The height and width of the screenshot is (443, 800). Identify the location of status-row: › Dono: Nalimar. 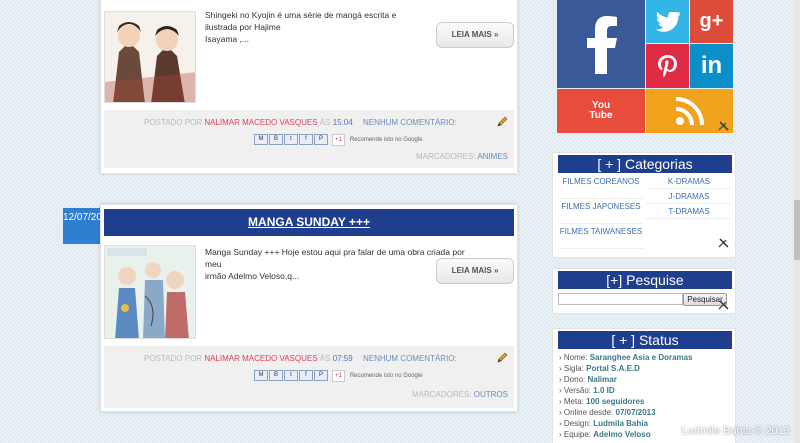
(588, 379).